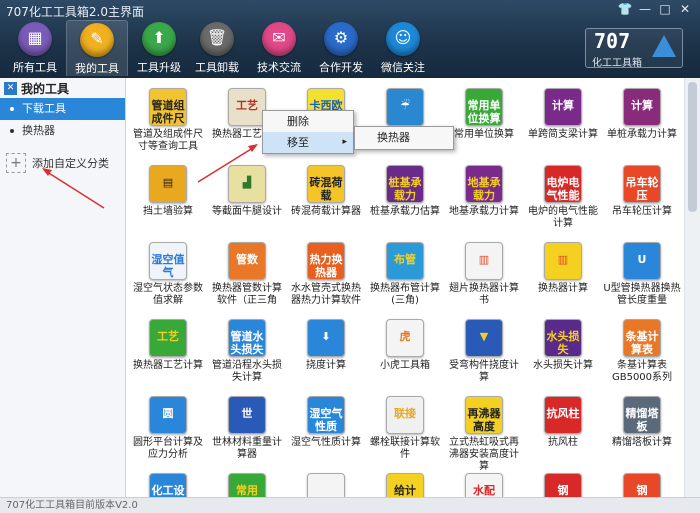 This screenshot has width=700, height=513. I want to click on tool-icon: 地基承载力, so click(484, 184).